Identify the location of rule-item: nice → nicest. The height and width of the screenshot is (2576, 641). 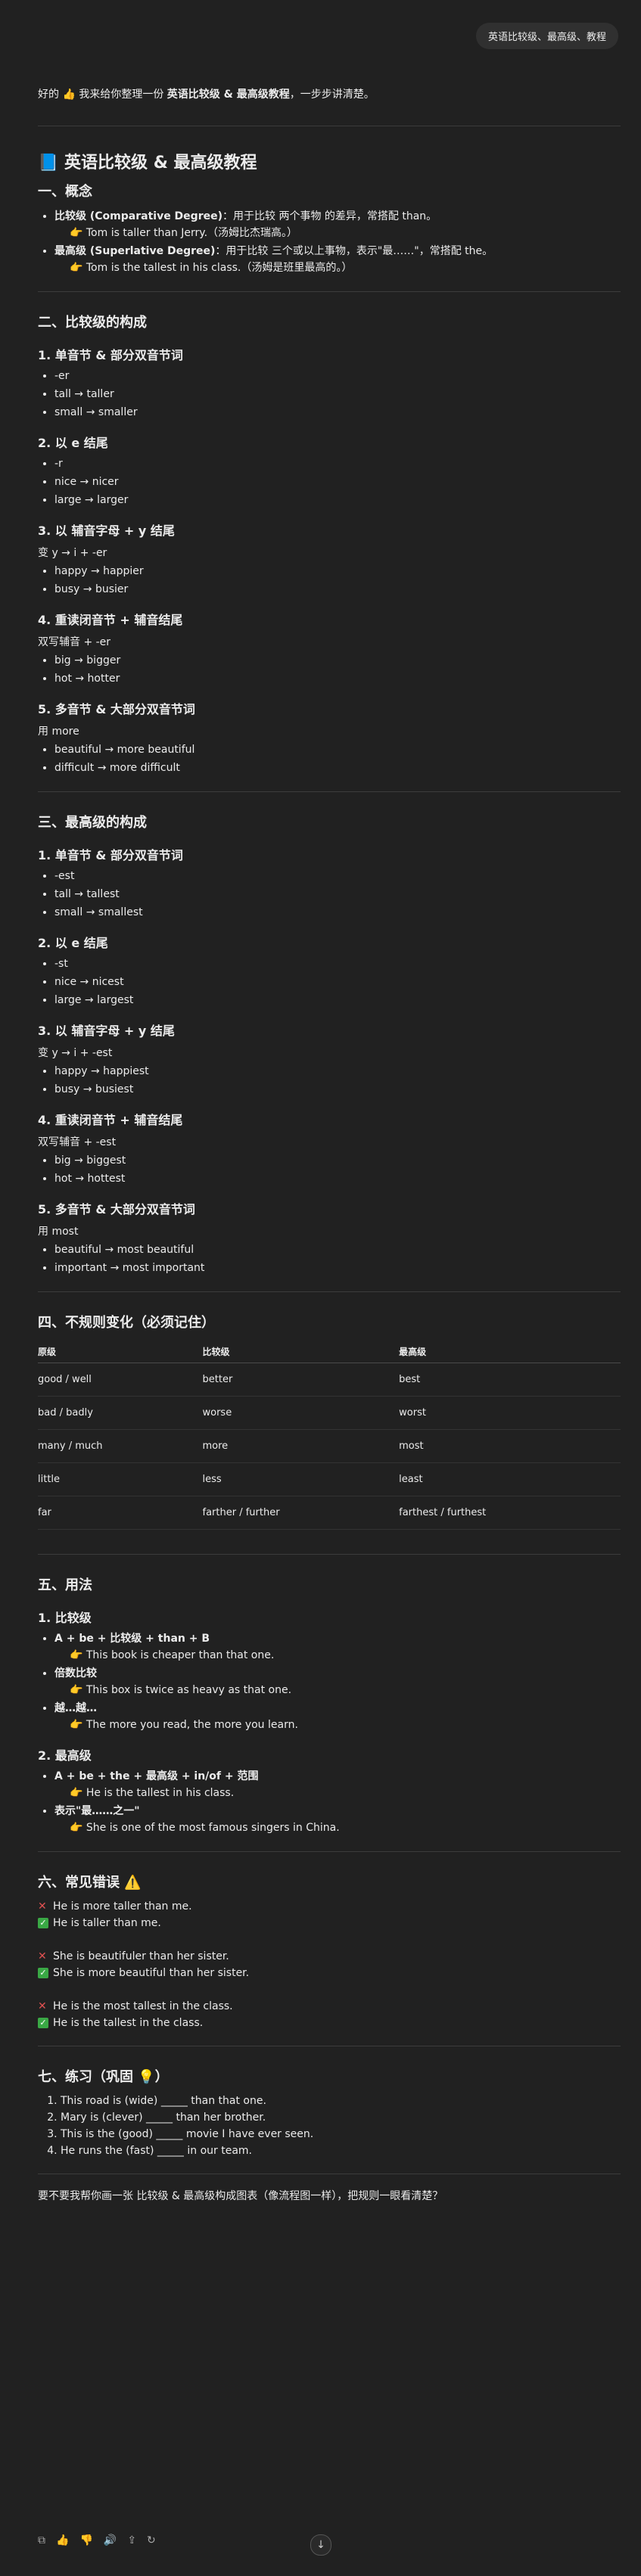
(337, 982).